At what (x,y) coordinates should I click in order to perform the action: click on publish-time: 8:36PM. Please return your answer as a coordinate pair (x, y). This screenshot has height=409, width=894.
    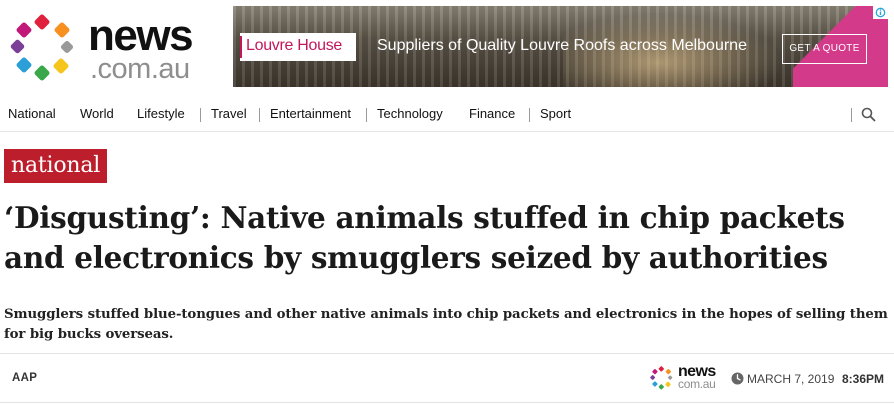
    Looking at the image, I should click on (863, 379).